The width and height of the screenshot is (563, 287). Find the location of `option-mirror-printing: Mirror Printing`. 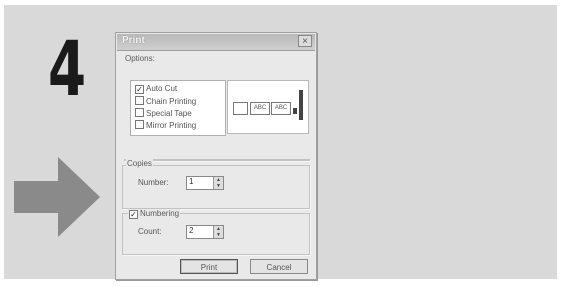

option-mirror-printing: Mirror Printing is located at coordinates (165, 125).